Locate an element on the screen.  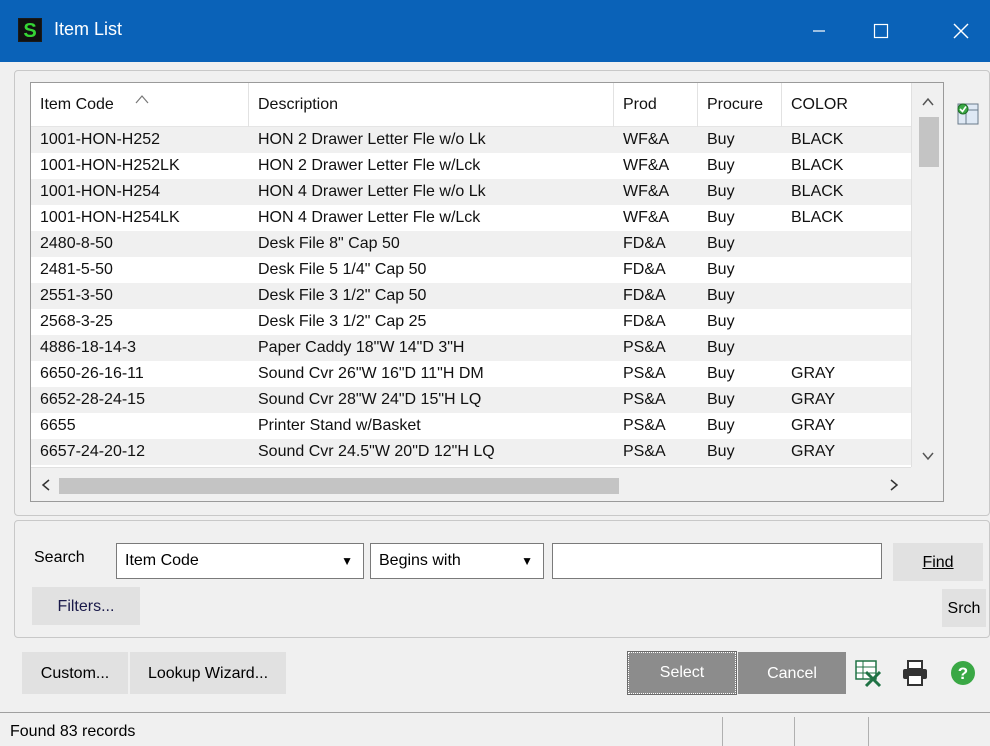
excel-icon is located at coordinates (868, 674).